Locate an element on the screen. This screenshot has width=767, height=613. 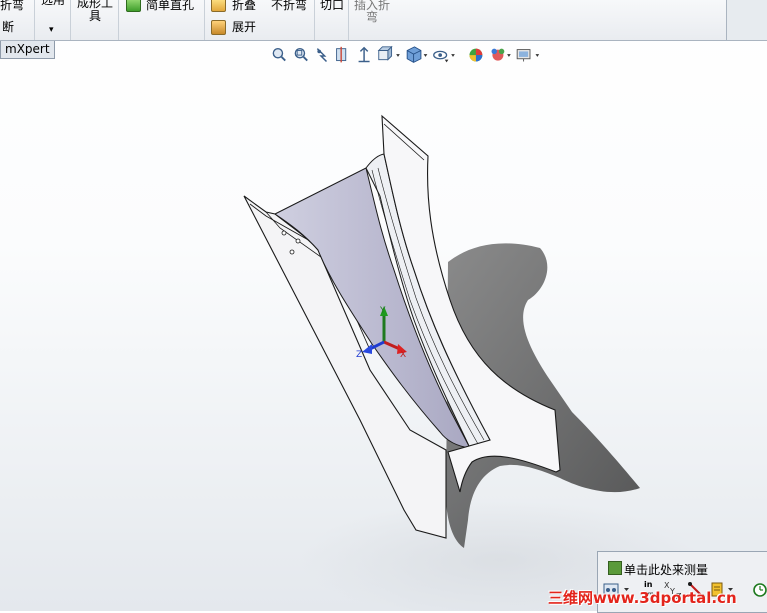
site-watermark: 三维网www.3dportal.cn is located at coordinates (642, 598).